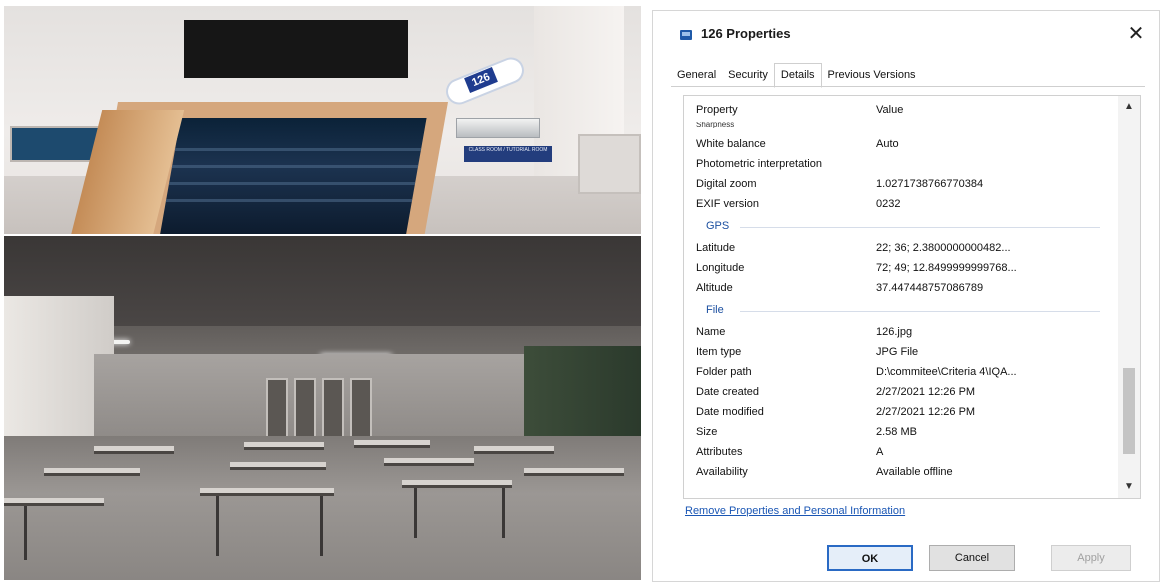 This screenshot has height=588, width=1165. What do you see at coordinates (726, 184) in the screenshot?
I see `property-name: Digital zoom` at bounding box center [726, 184].